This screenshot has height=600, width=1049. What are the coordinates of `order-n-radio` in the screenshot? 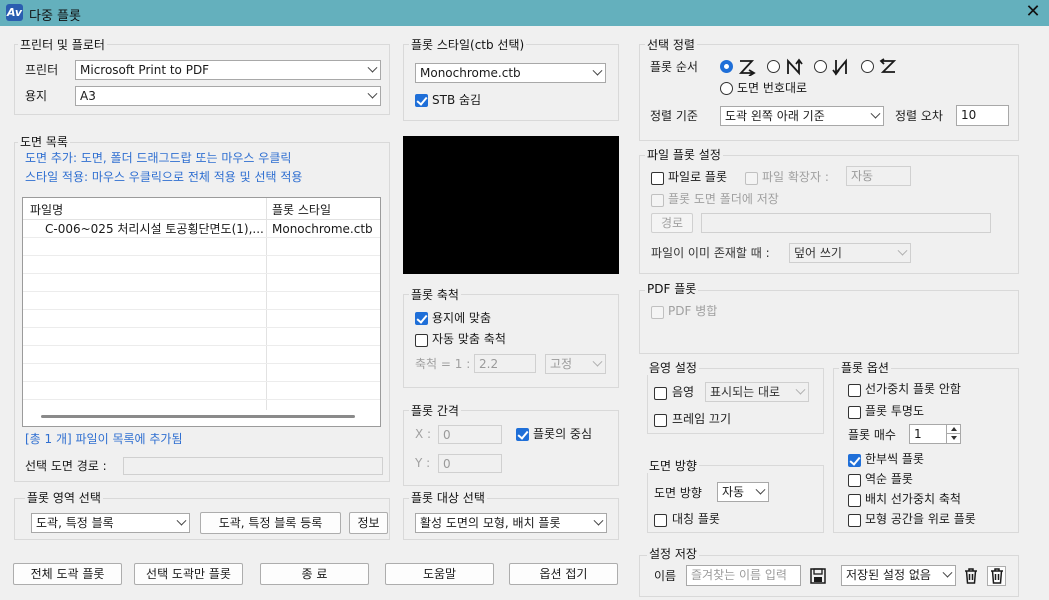 It's located at (773, 66).